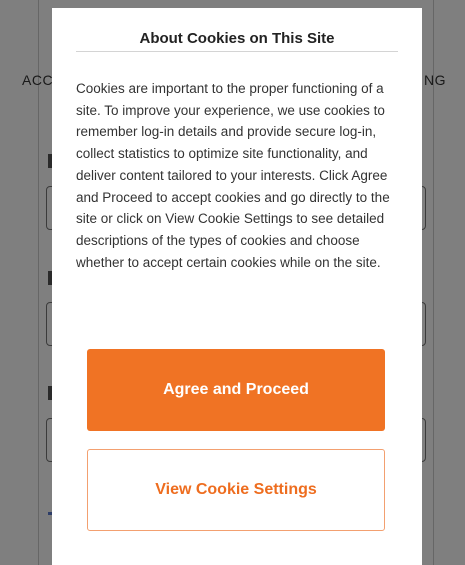 This screenshot has width=465, height=565. I want to click on agree-and-proceed-button: Agree and Proceed, so click(236, 390).